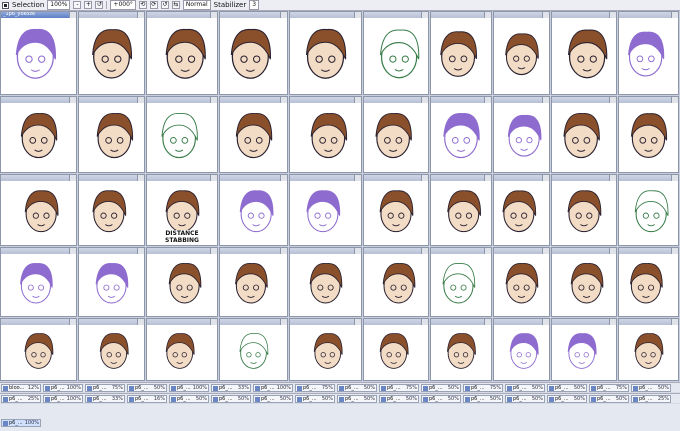 The width and height of the screenshot is (680, 431). I want to click on canvas-window: _1p6_yokoze, so click(38, 53).